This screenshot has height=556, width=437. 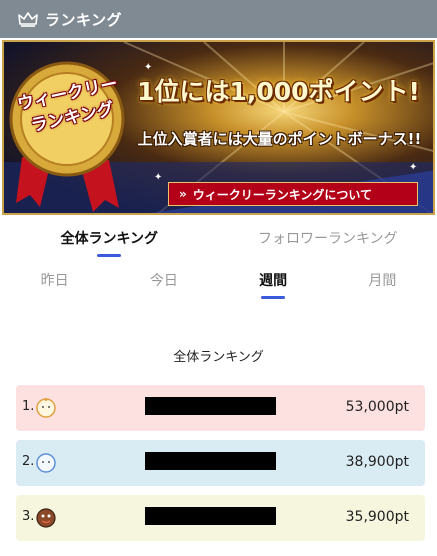 I want to click on section-title: 全体ランキング, so click(x=218, y=357).